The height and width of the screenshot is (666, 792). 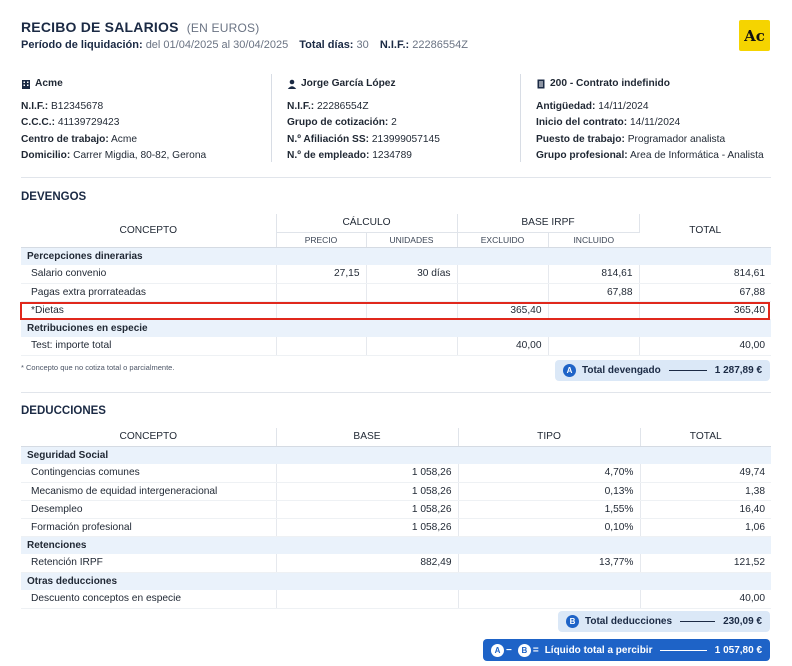 I want to click on col-excluded: EXCLUIDO, so click(x=503, y=240).